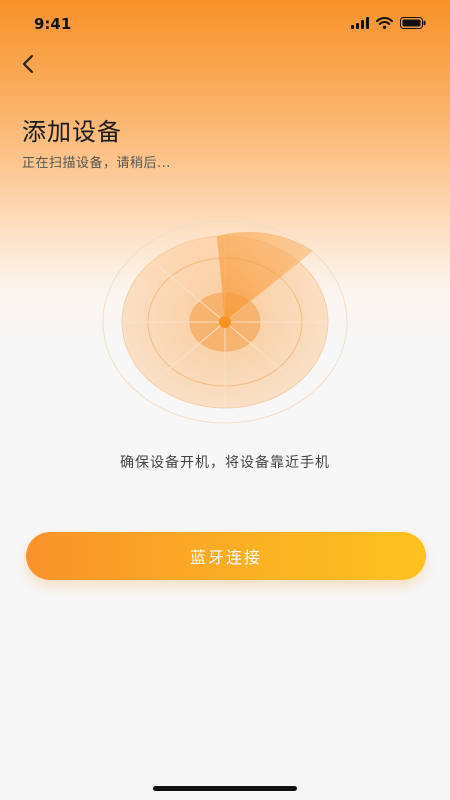  I want to click on status-icons, so click(388, 23).